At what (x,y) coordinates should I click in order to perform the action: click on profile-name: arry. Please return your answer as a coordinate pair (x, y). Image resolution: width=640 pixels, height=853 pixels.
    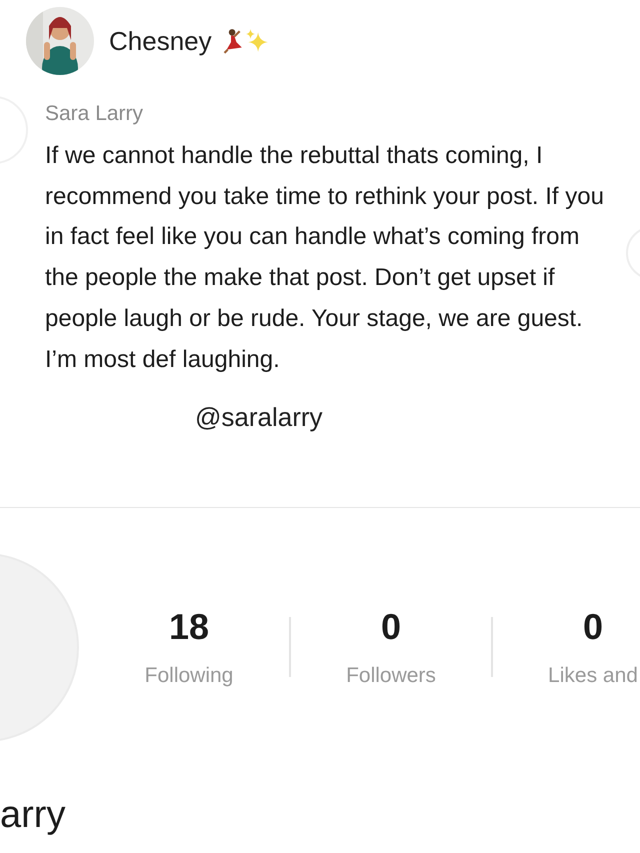
    Looking at the image, I should click on (33, 815).